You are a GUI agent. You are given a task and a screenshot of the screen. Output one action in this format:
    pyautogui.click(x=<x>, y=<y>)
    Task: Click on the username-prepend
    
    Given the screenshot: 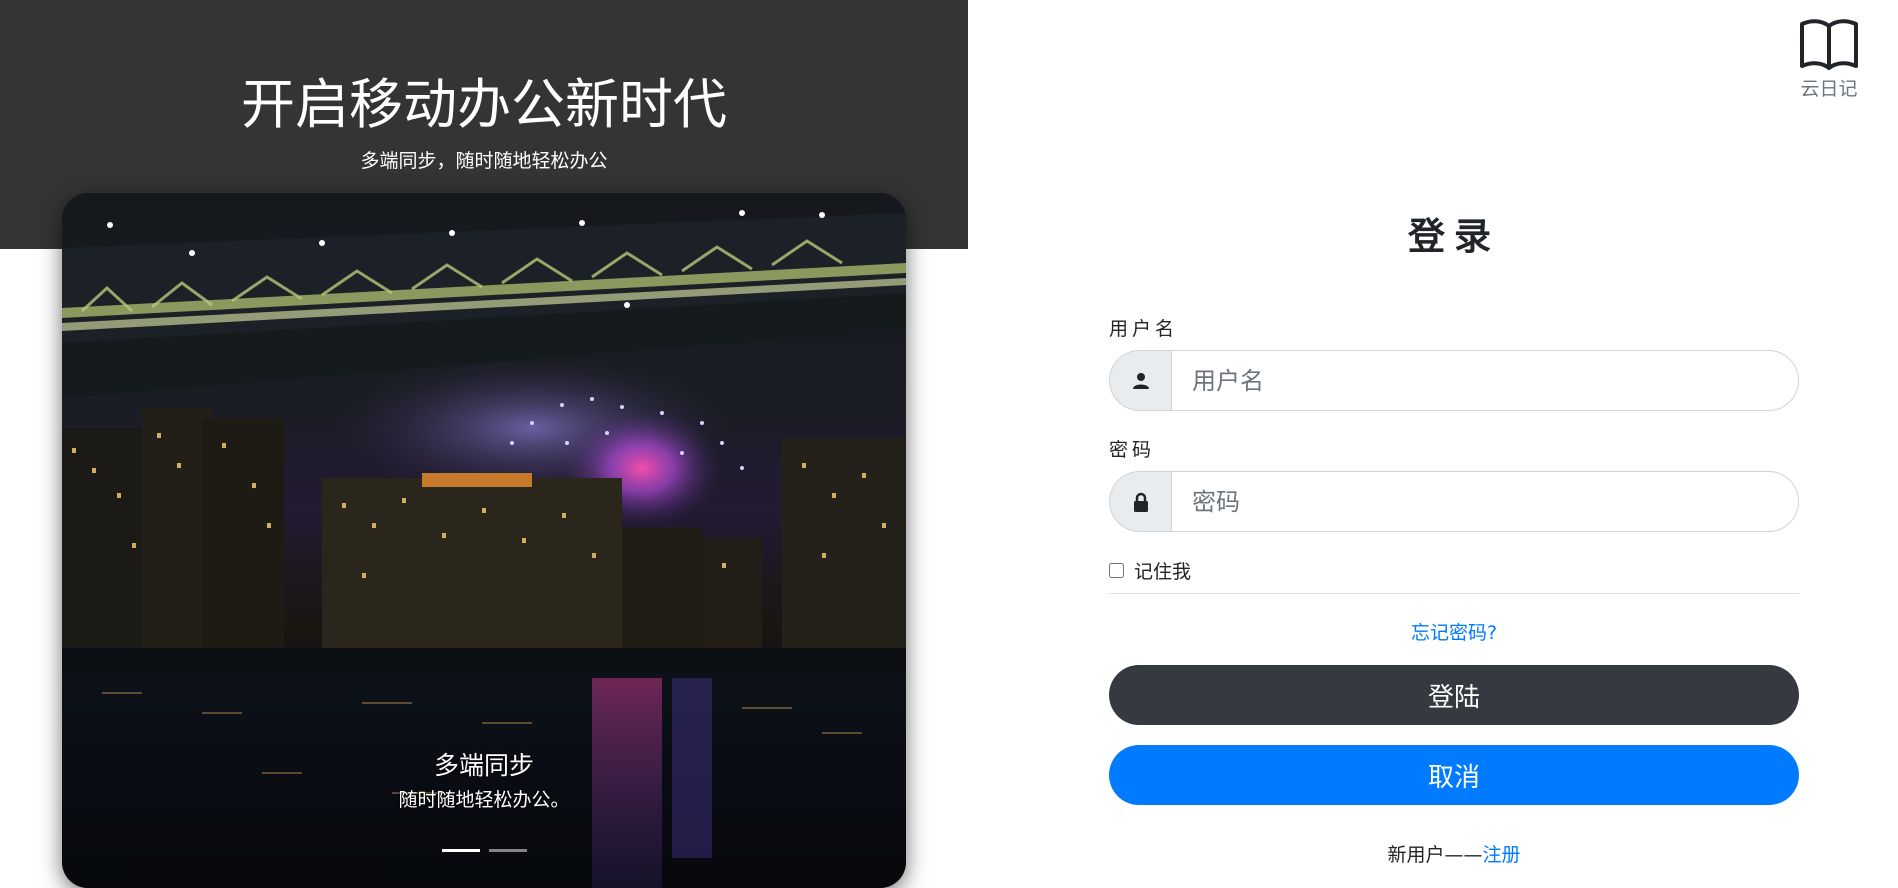 What is the action you would take?
    pyautogui.click(x=1140, y=380)
    